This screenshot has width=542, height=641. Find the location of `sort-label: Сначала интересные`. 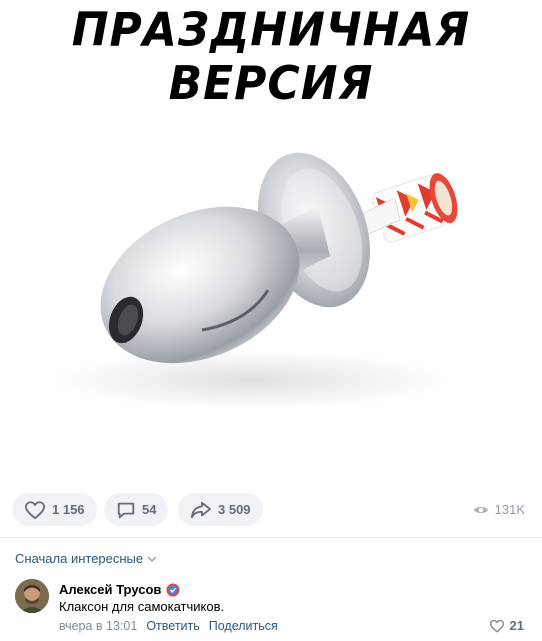

sort-label: Сначала интересные is located at coordinates (79, 558).